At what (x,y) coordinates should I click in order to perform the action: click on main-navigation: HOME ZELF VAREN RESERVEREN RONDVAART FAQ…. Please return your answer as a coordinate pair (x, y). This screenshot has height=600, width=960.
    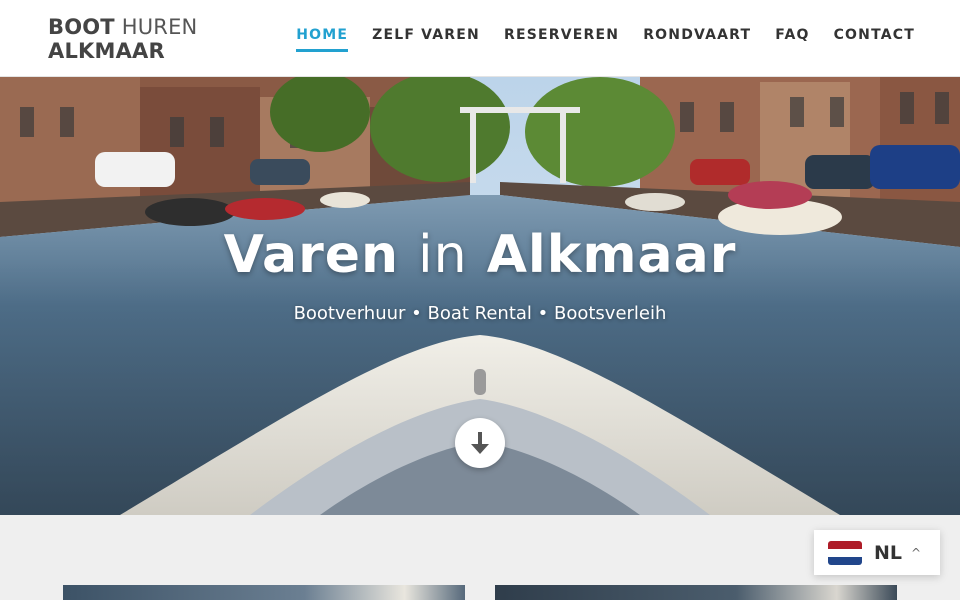
    Looking at the image, I should click on (605, 39).